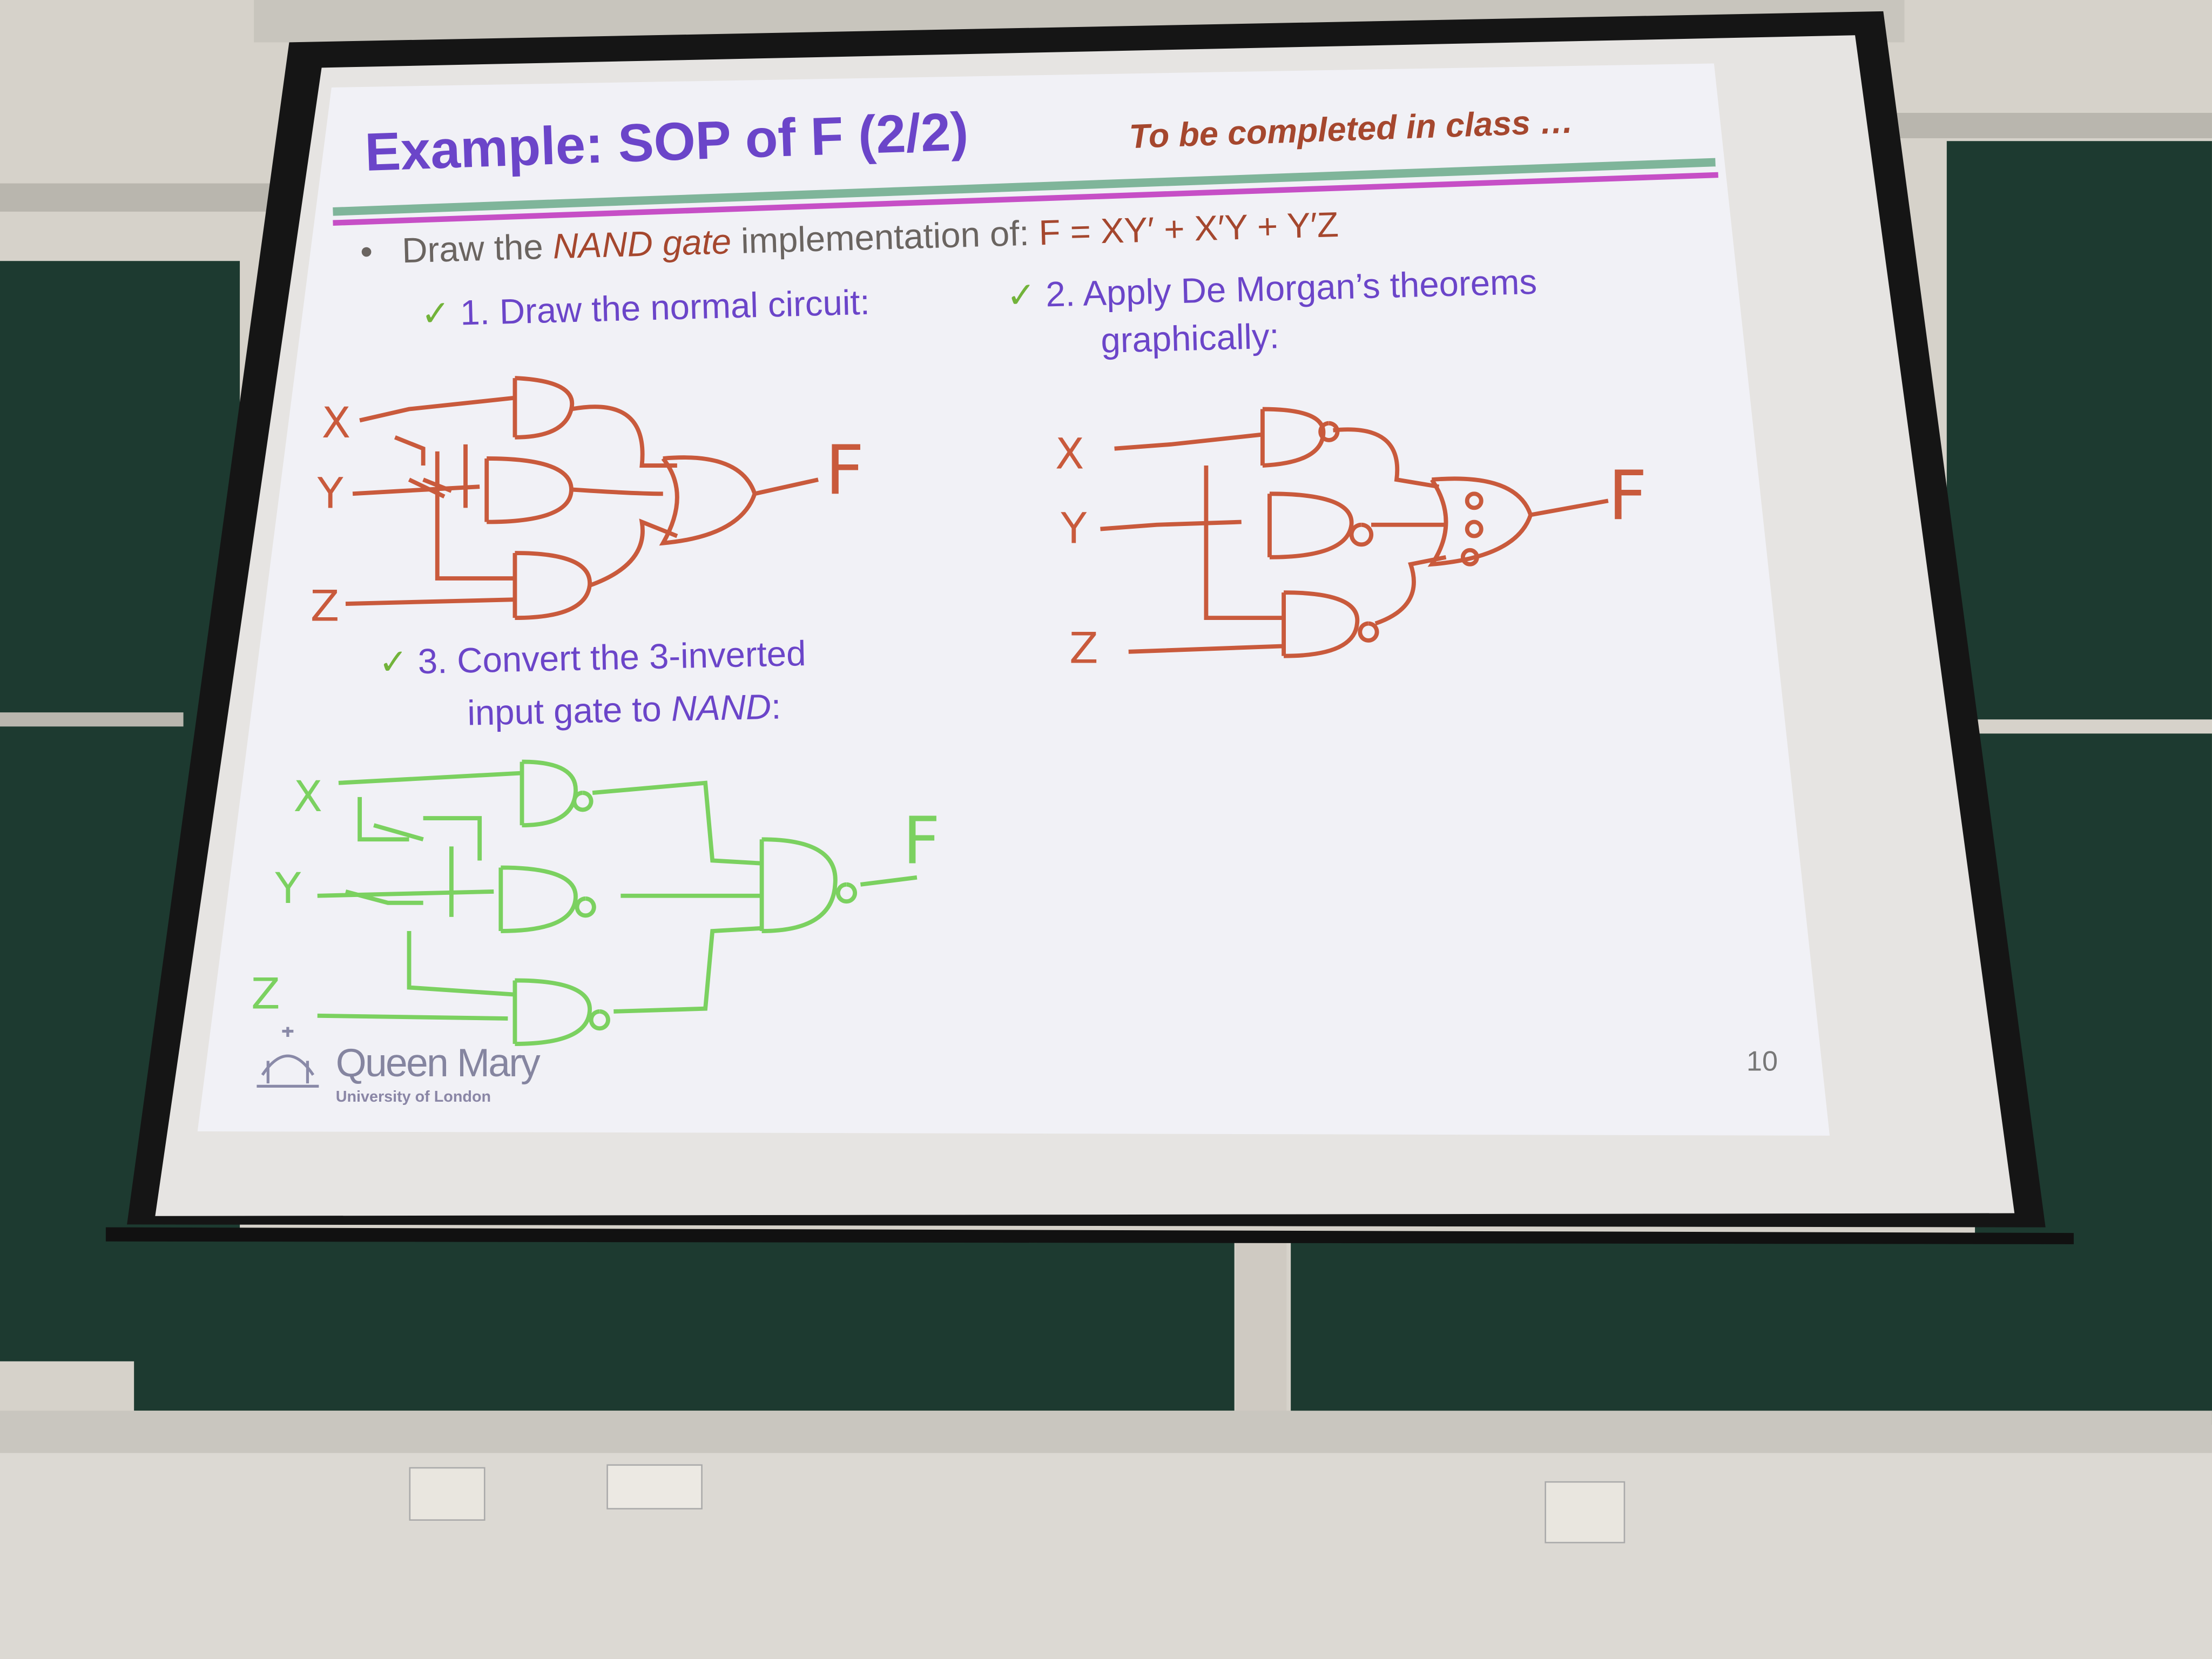  I want to click on circuit2-output-f: F, so click(1627, 495).